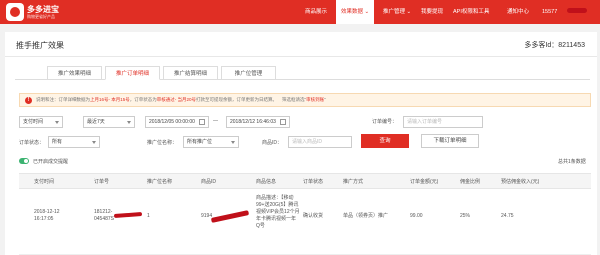  What do you see at coordinates (260, 226) in the screenshot?
I see `goods-info-line: Q号` at bounding box center [260, 226].